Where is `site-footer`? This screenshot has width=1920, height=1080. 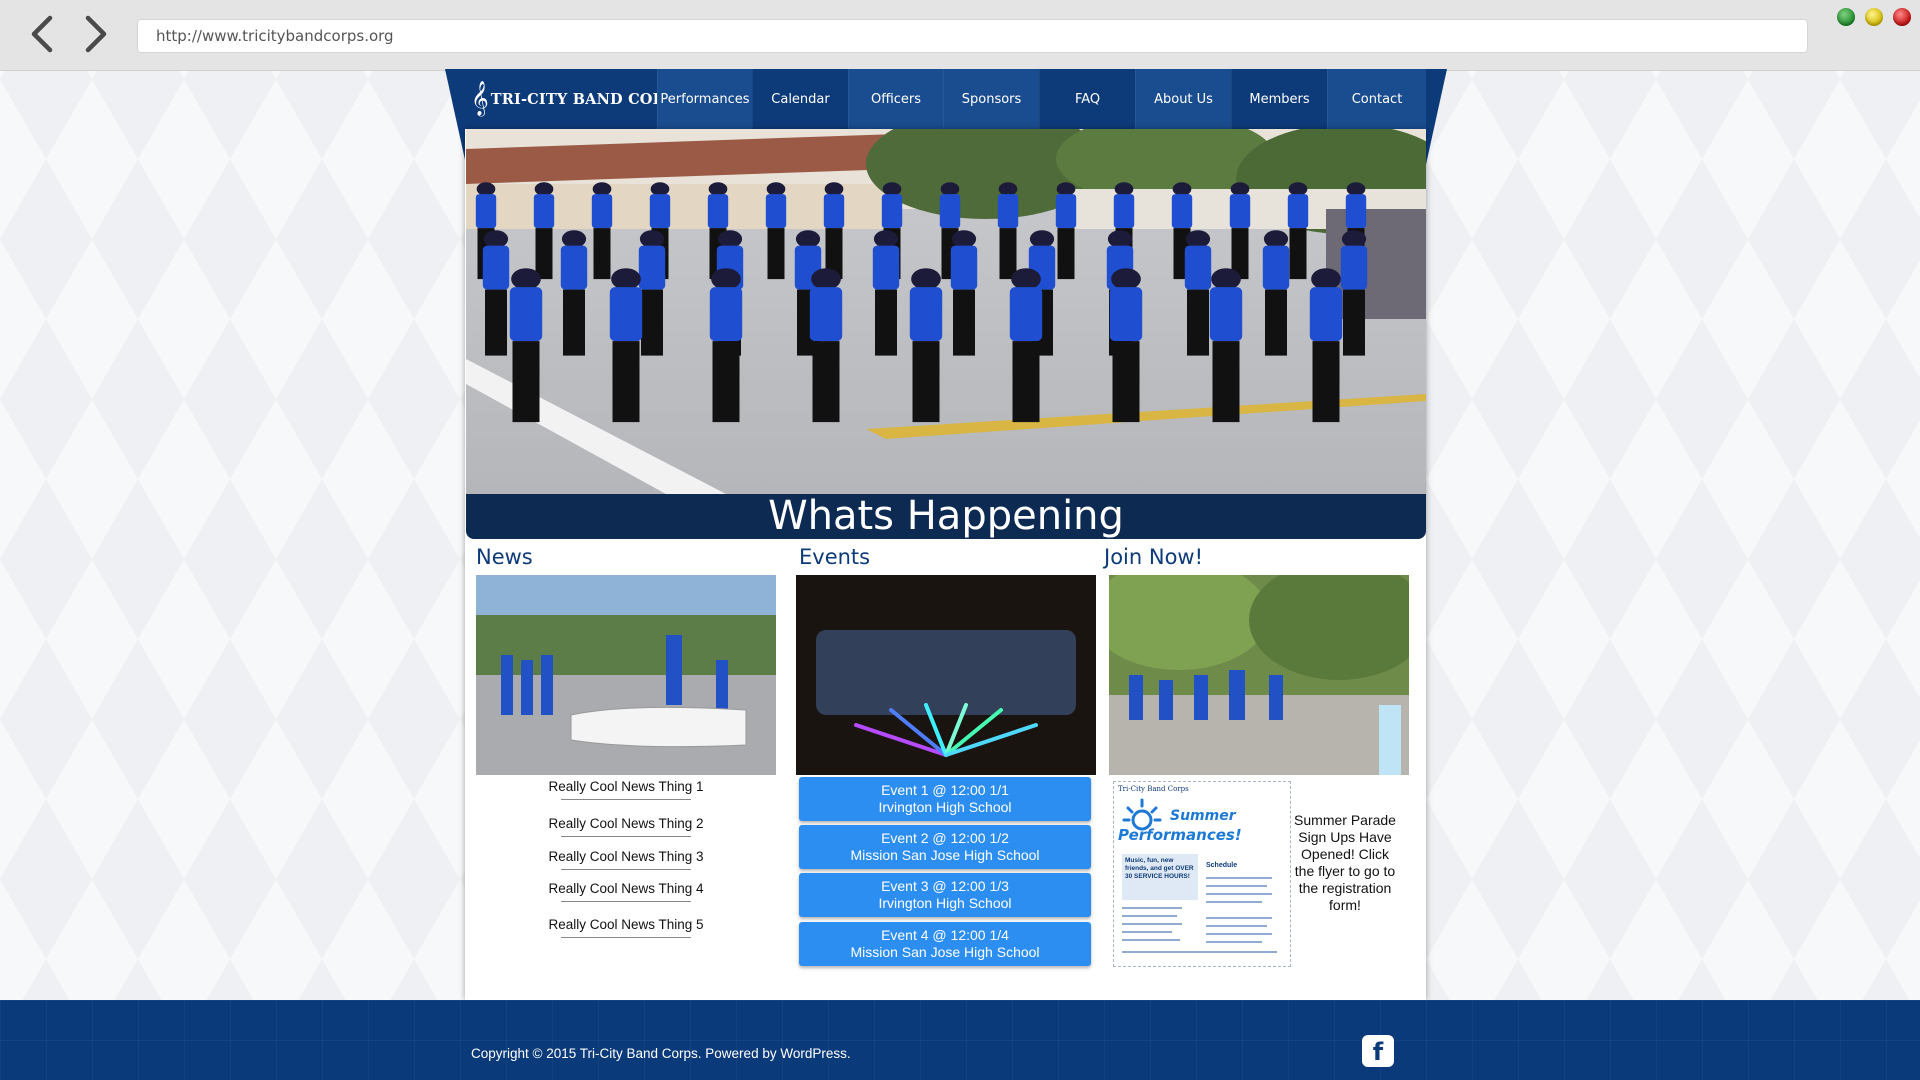
site-footer is located at coordinates (960, 1040).